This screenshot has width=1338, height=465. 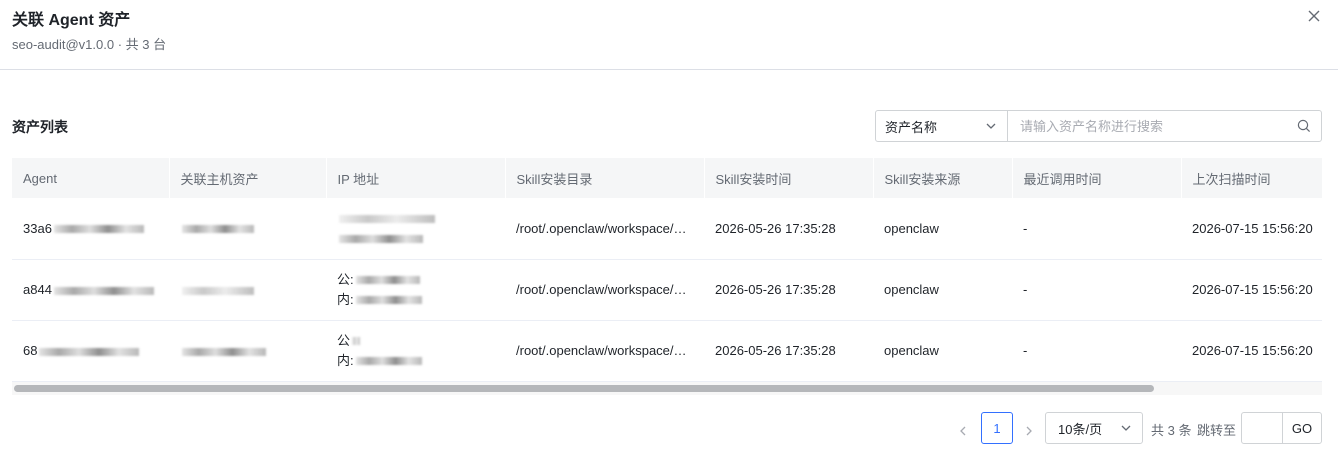 What do you see at coordinates (1251, 178) in the screenshot?
I see `column-header-last-scan: 上次扫描时间` at bounding box center [1251, 178].